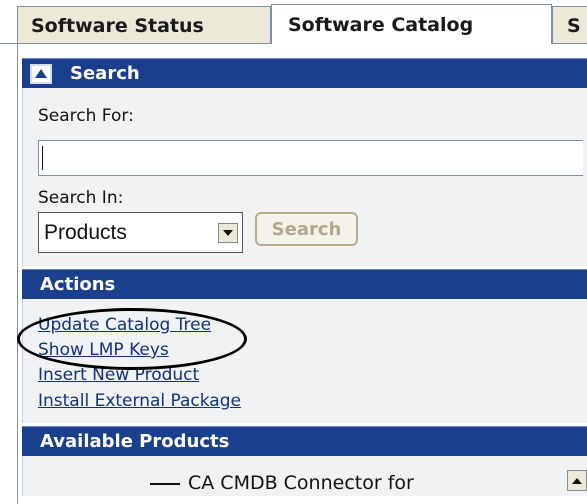 This screenshot has height=504, width=587. I want to click on install-external-package-link: Install External Package, so click(139, 401).